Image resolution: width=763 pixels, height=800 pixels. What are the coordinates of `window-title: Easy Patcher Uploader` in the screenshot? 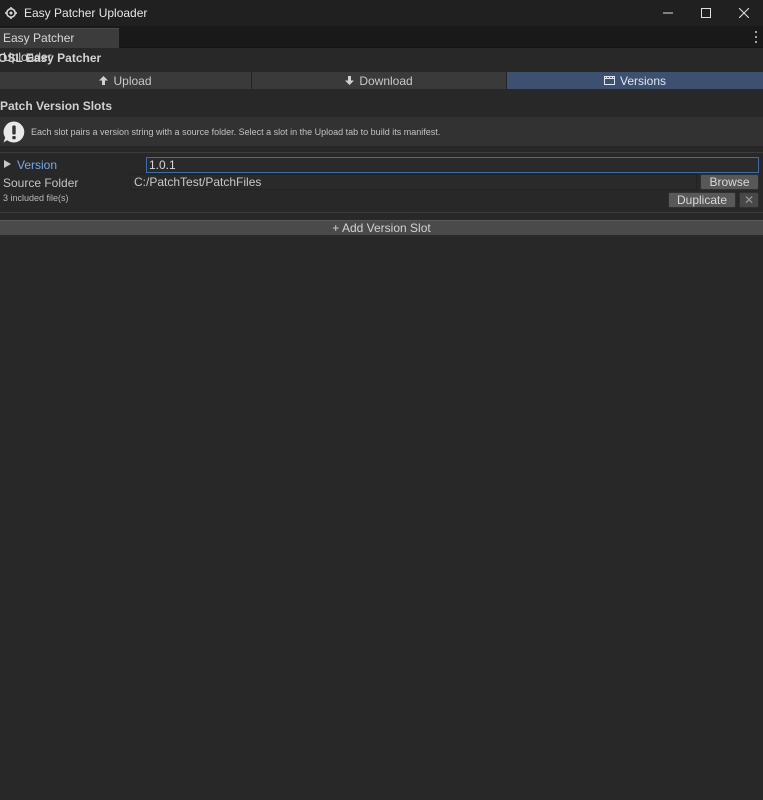 It's located at (86, 13).